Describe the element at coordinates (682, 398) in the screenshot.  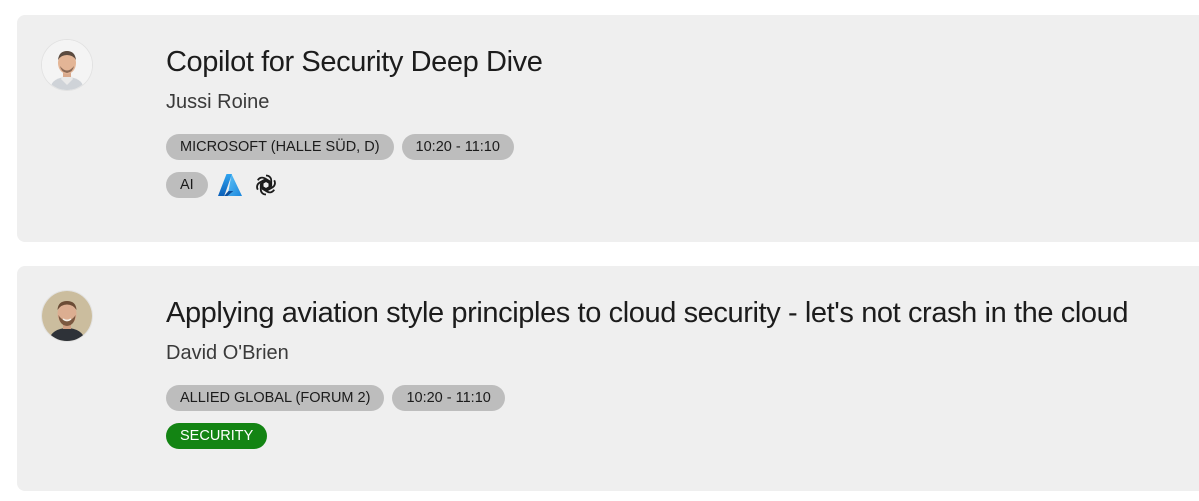
I see `session-meta-tags: ALLIED GLOBAL (FORUM 2) 10:20 - 11:10` at that location.